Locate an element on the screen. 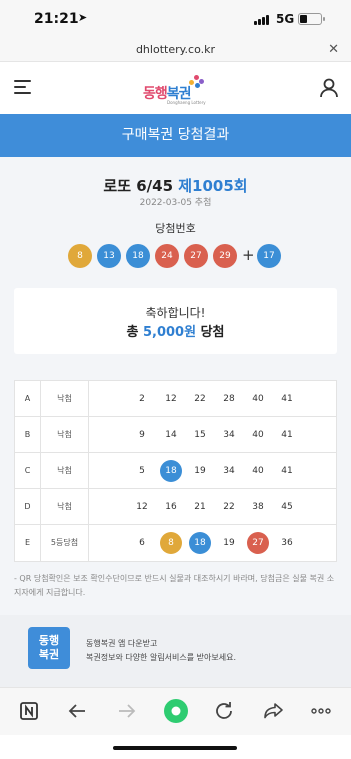  menu-icon is located at coordinates (22, 87).